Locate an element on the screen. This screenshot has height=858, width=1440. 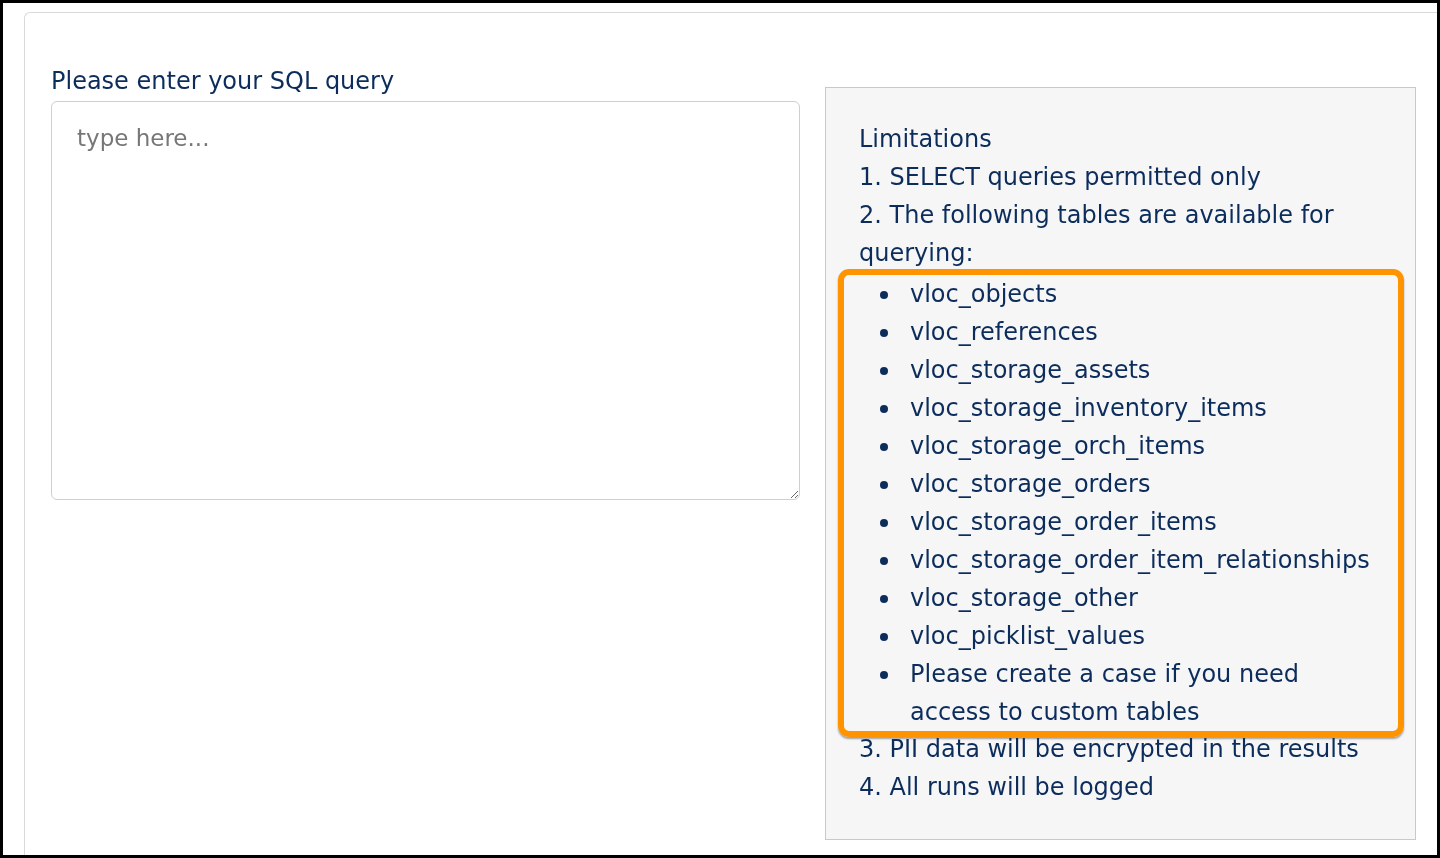
list-item-text: vloc_storage_other is located at coordinates (1024, 598).